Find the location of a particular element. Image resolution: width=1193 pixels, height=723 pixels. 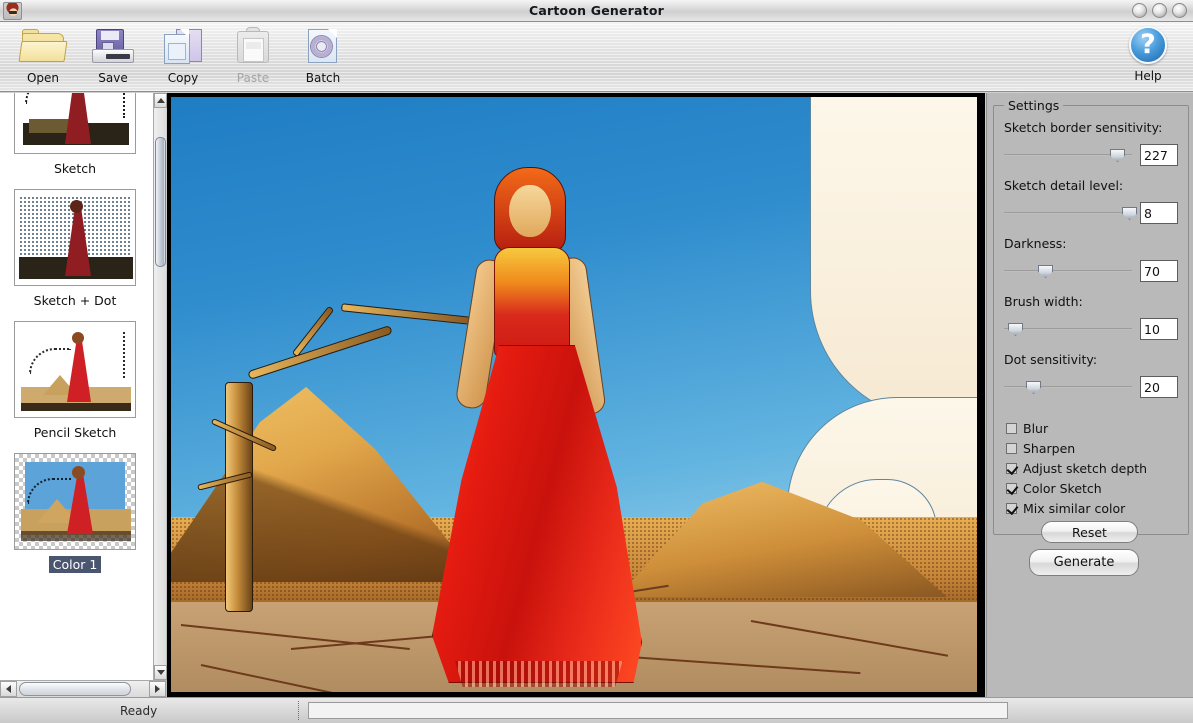

status-message: Ready is located at coordinates (139, 710).